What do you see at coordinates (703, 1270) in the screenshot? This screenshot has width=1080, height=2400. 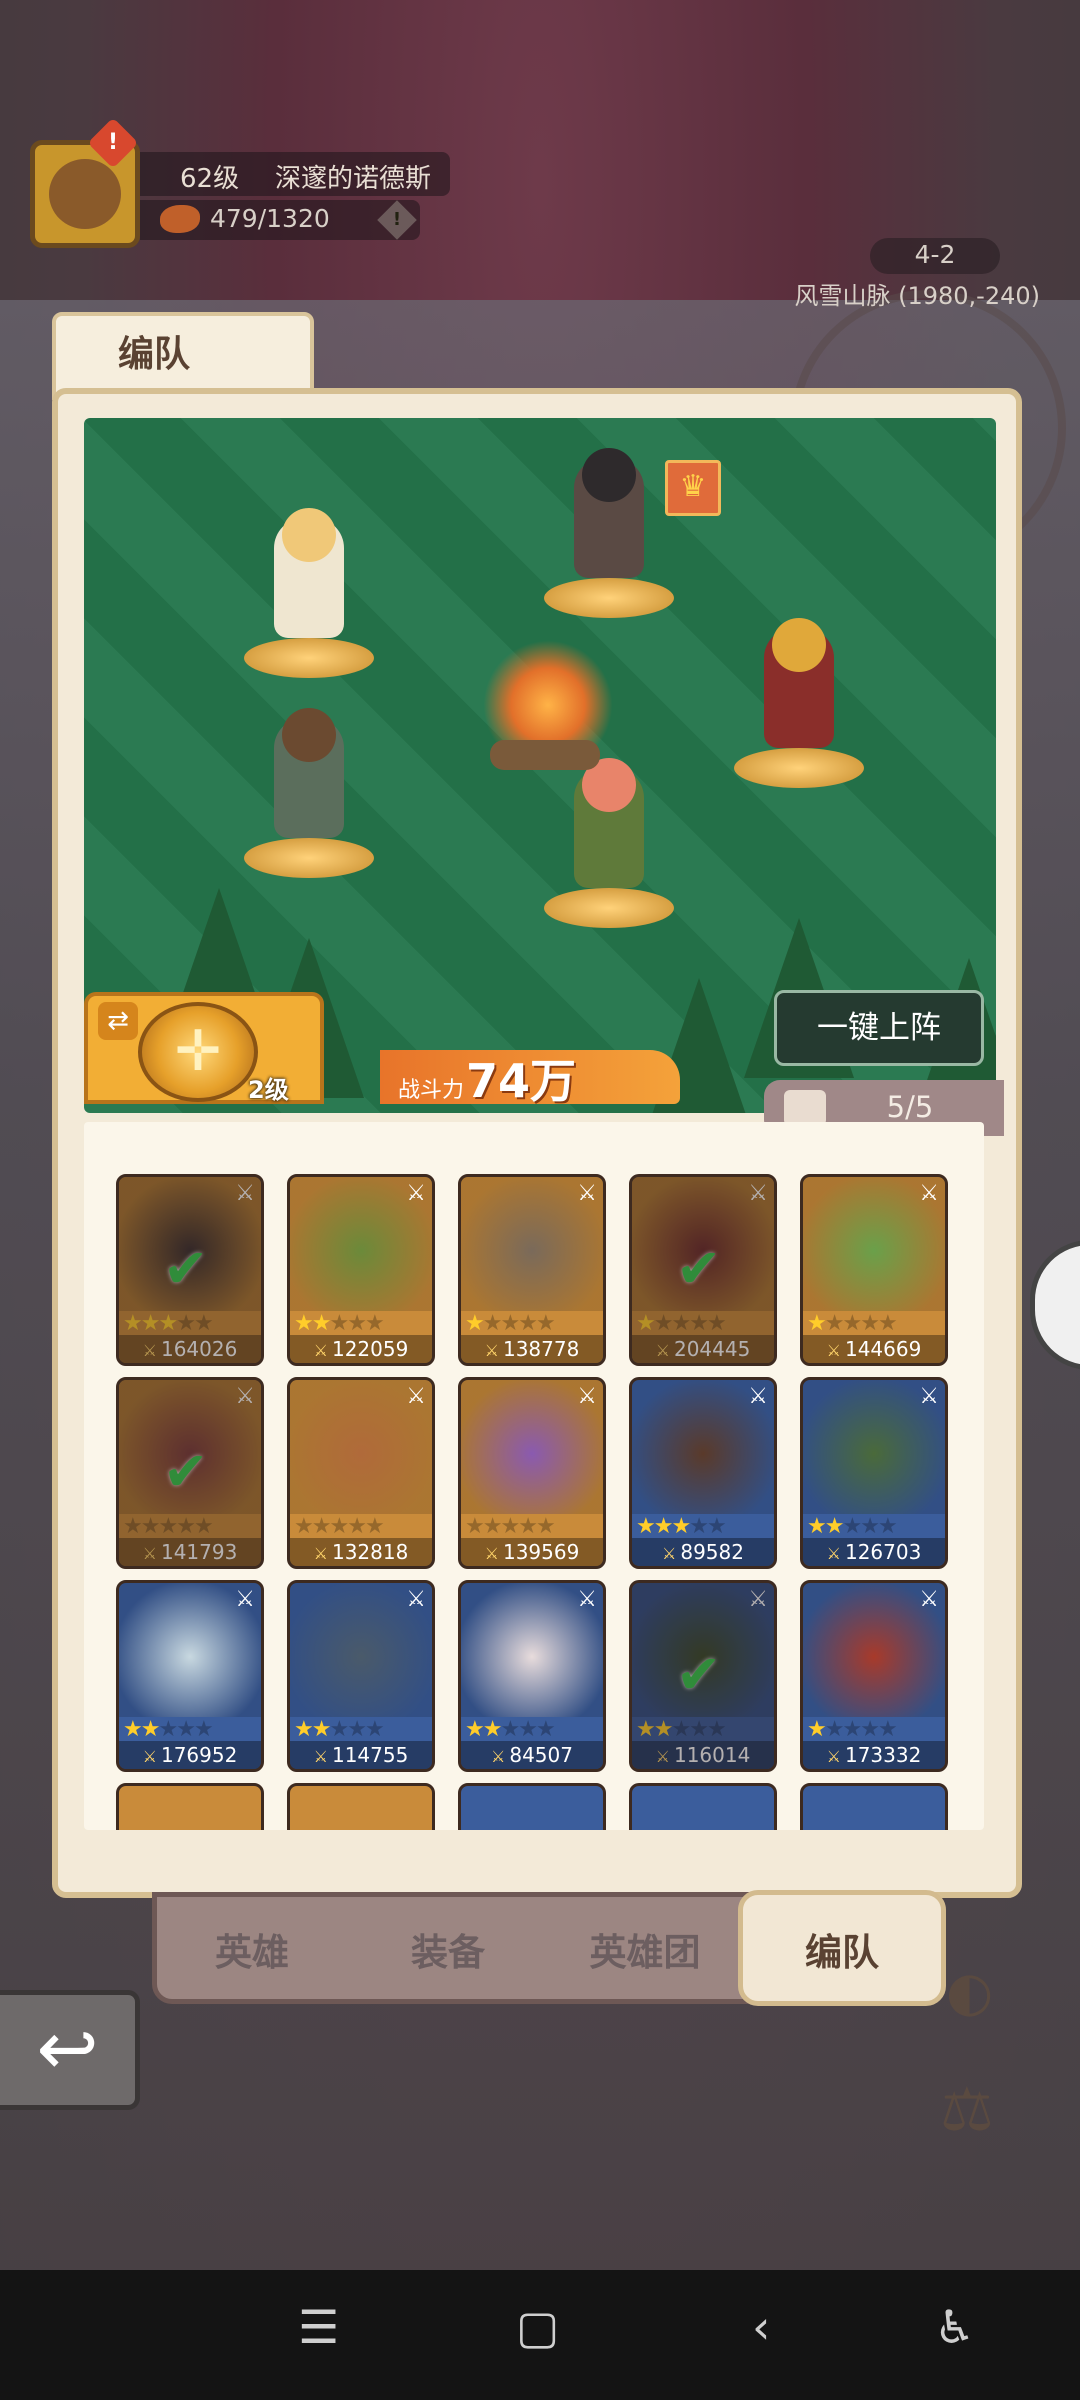 I see `hero-card: ⚔★★★★★204445✔` at bounding box center [703, 1270].